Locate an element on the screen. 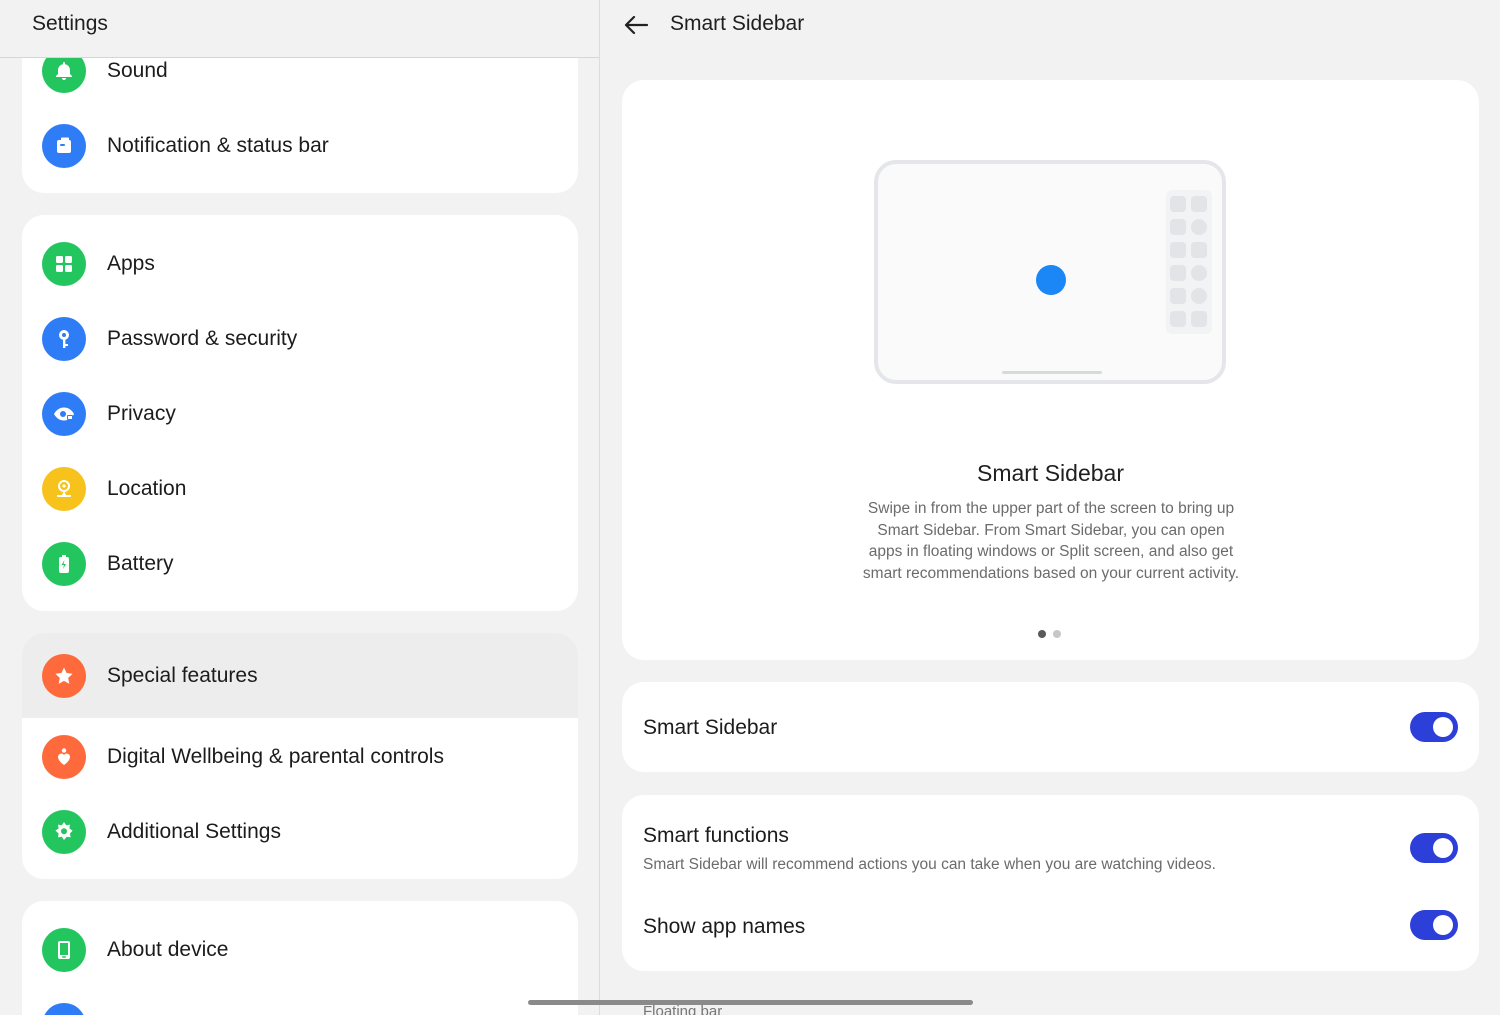  smart-sidebar-toggle is located at coordinates (1434, 727).